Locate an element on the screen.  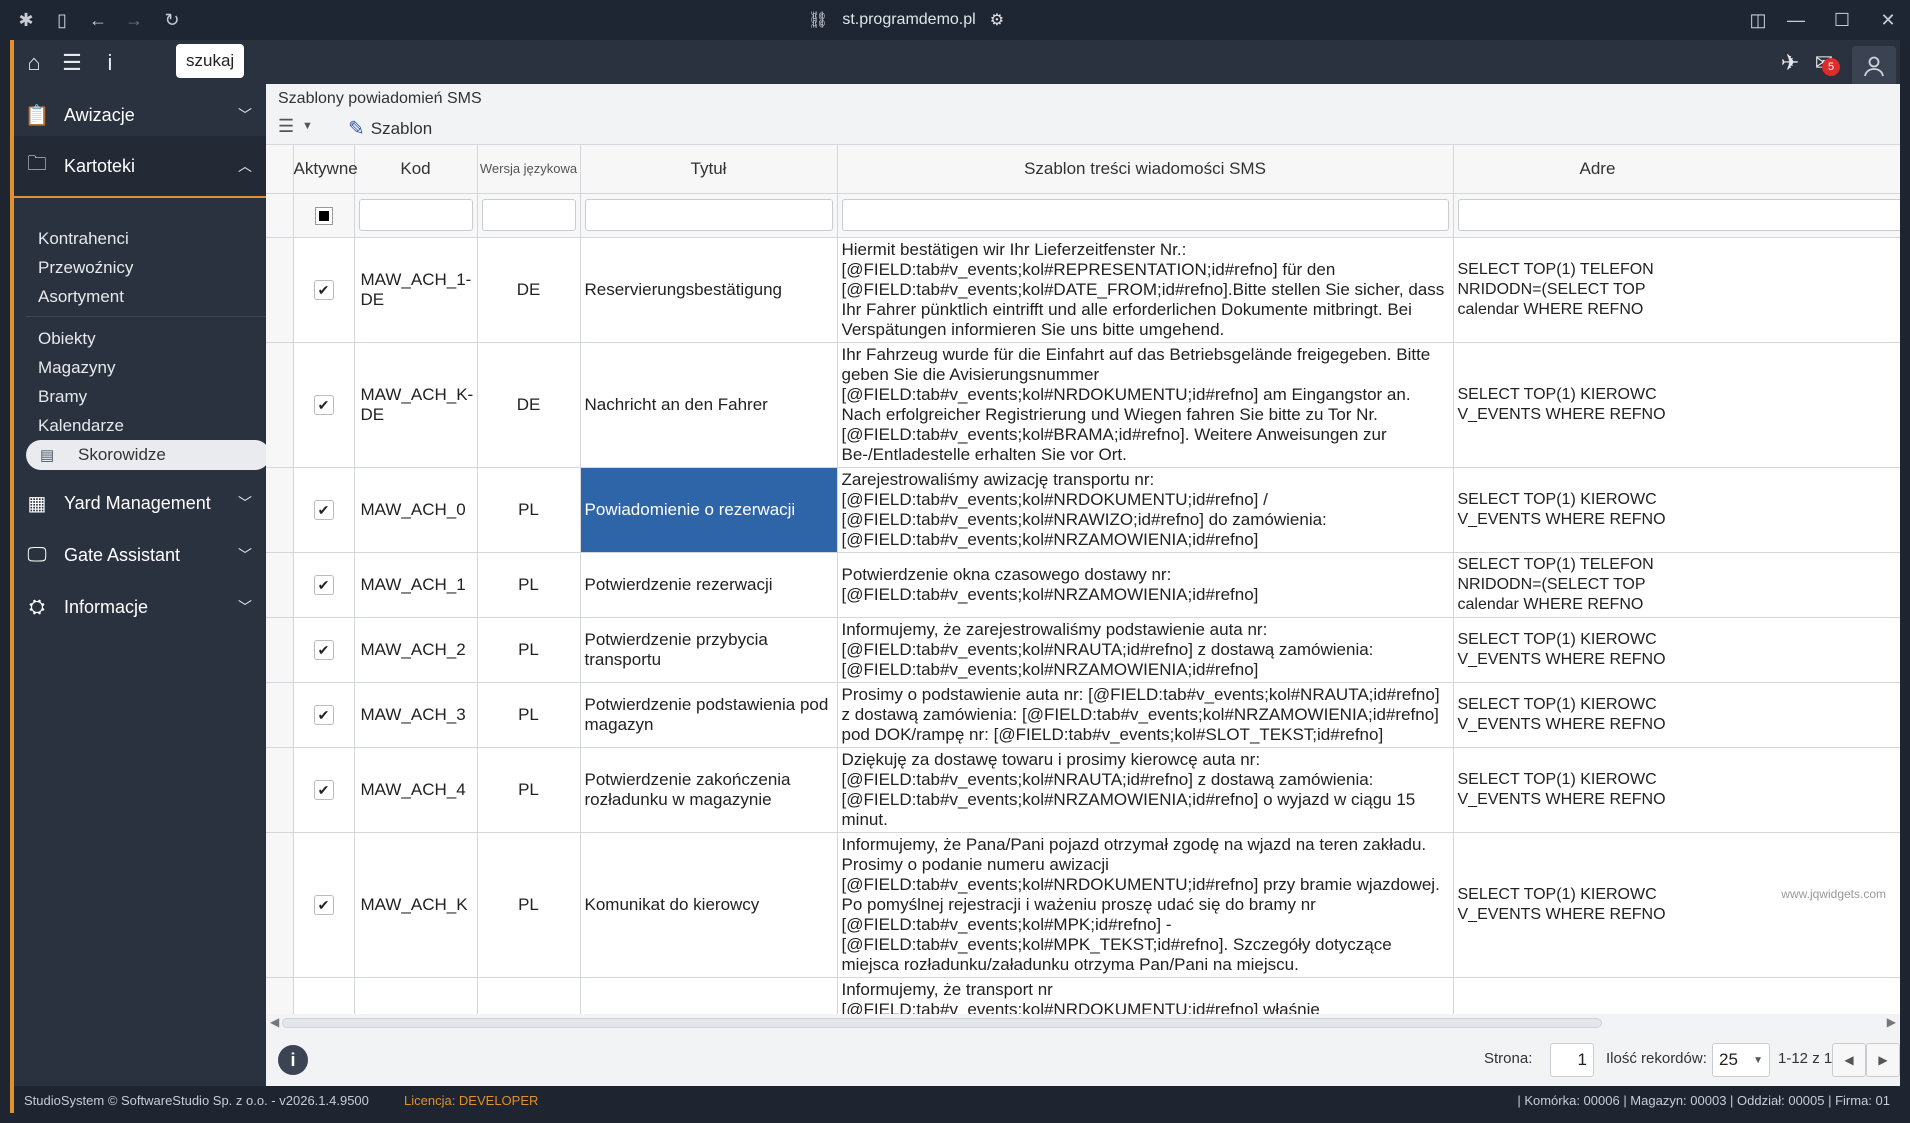
scroll-right-icon: ▶ is located at coordinates (1891, 1022).